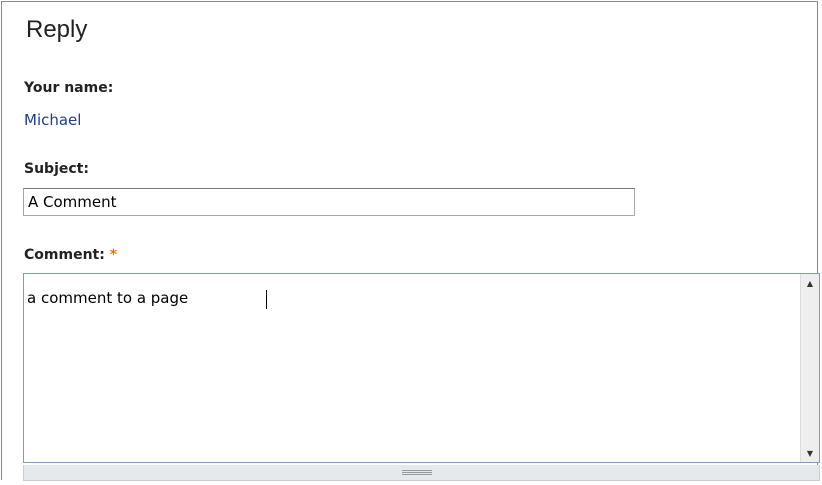 This screenshot has width=822, height=485. What do you see at coordinates (56, 169) in the screenshot?
I see `subject-label: Subject:` at bounding box center [56, 169].